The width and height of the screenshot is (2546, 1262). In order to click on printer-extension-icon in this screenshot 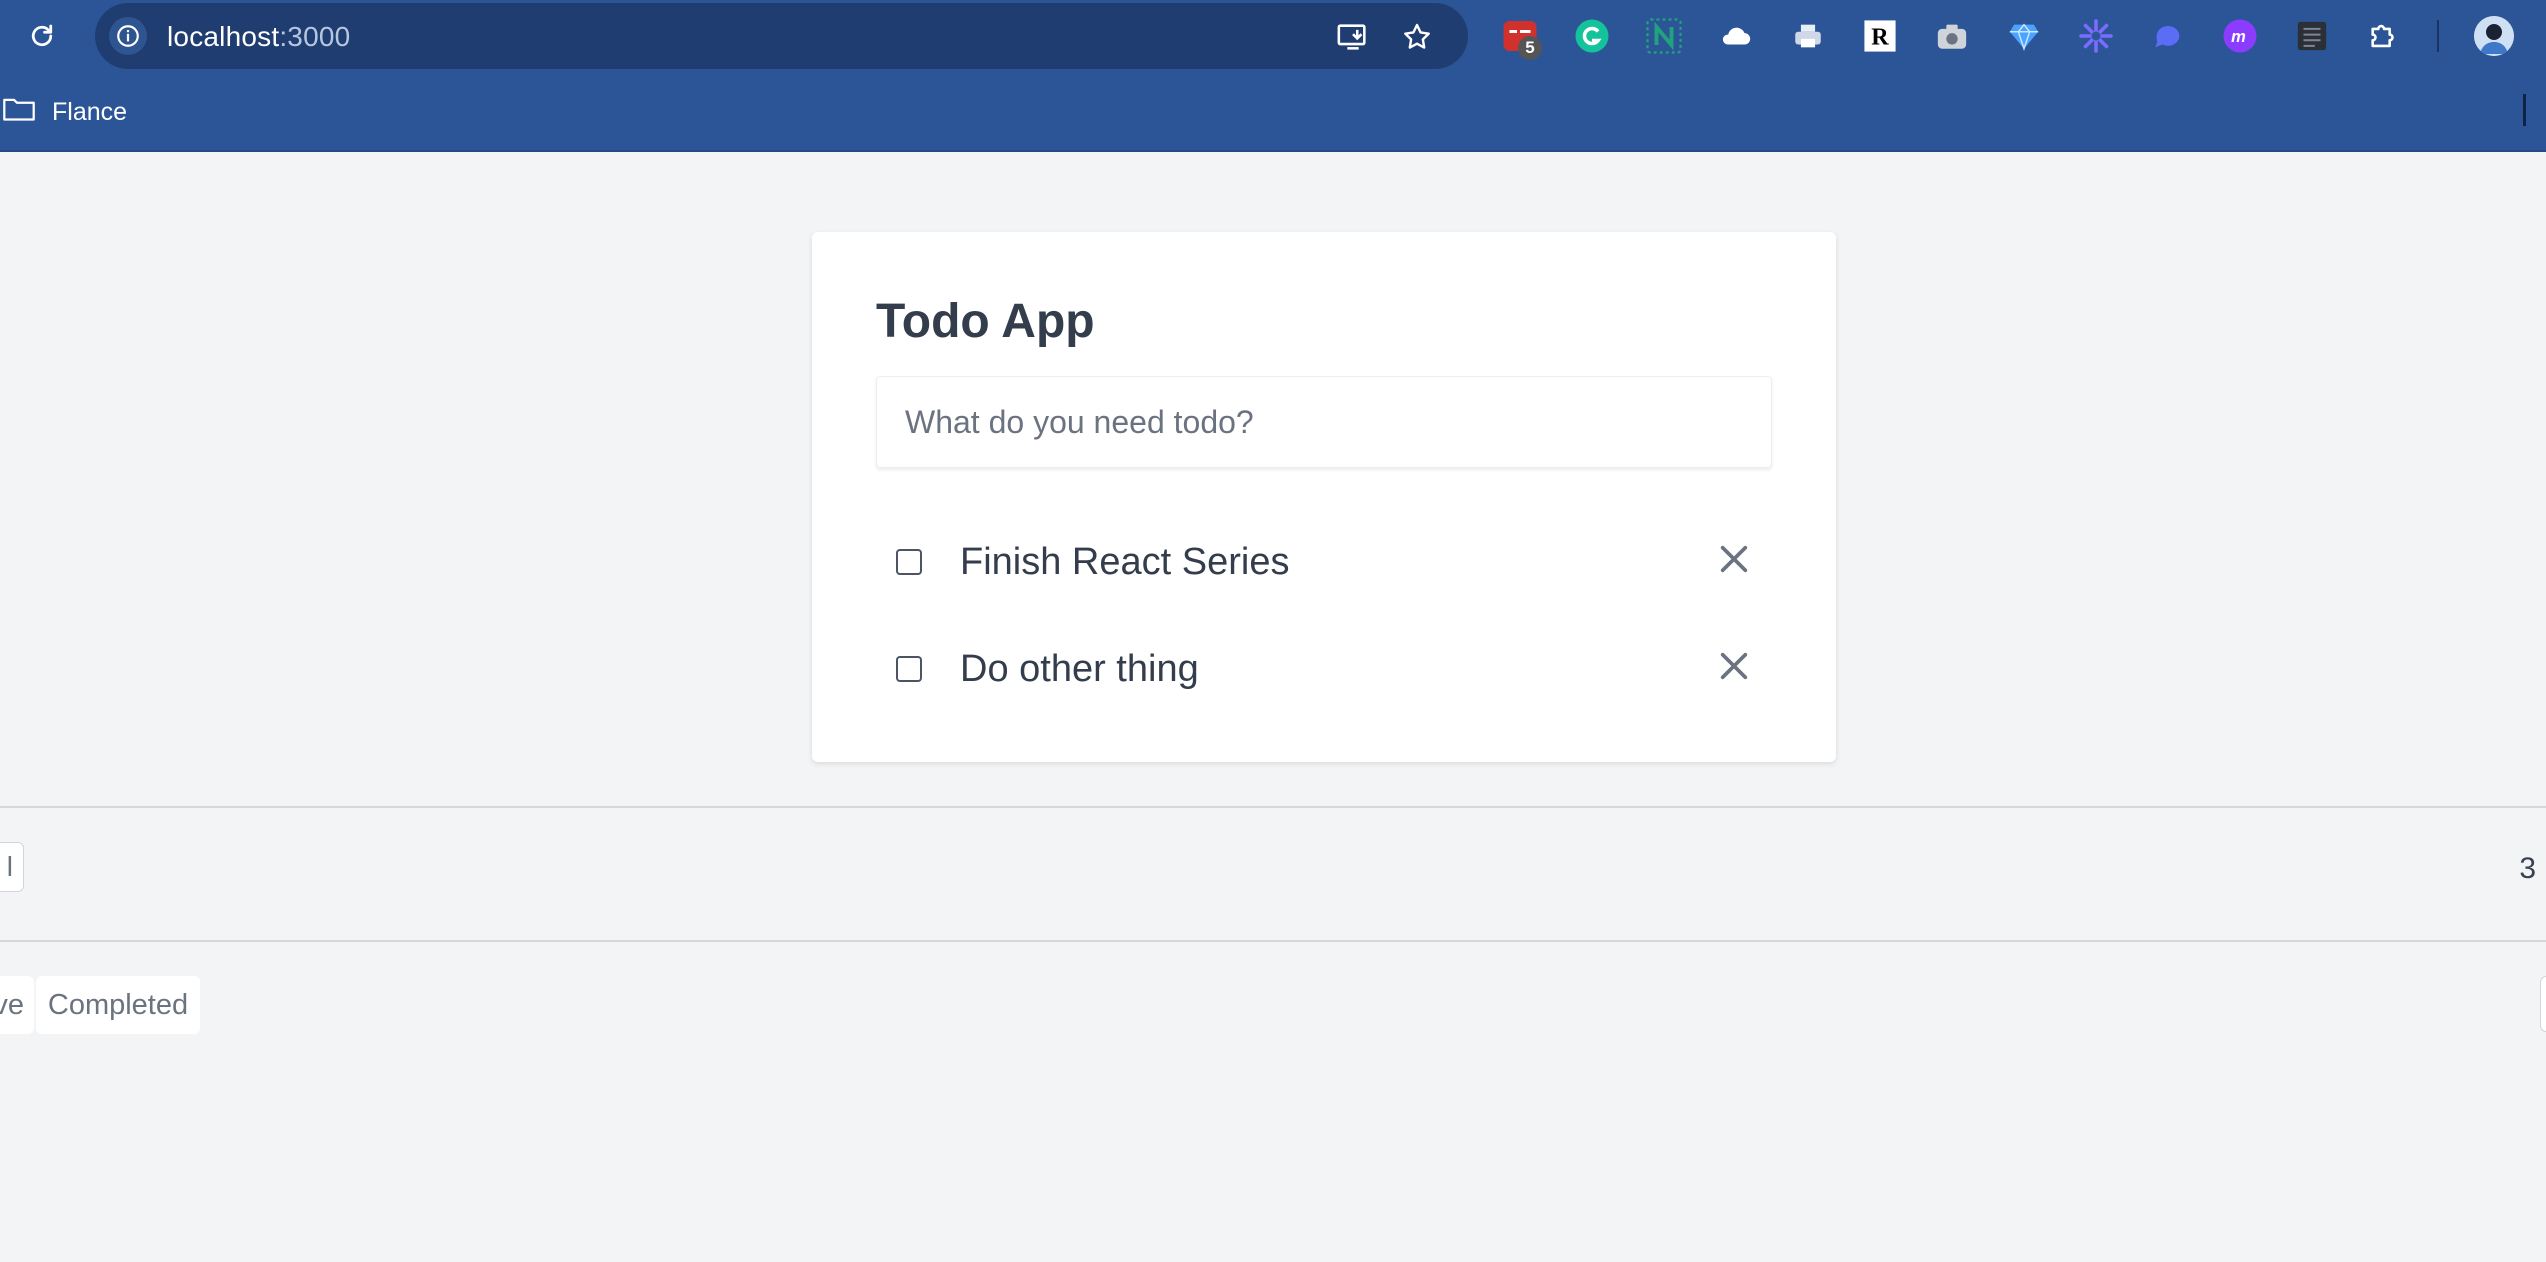, I will do `click(1808, 36)`.